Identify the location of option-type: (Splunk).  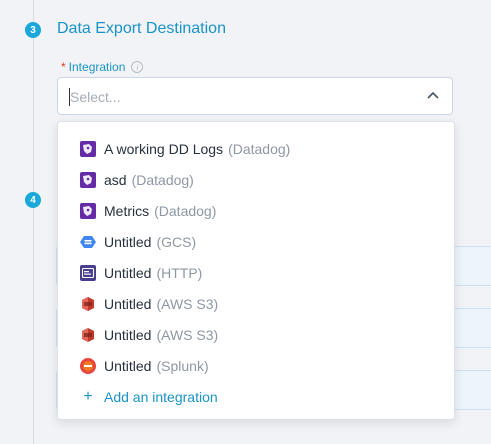
(182, 365).